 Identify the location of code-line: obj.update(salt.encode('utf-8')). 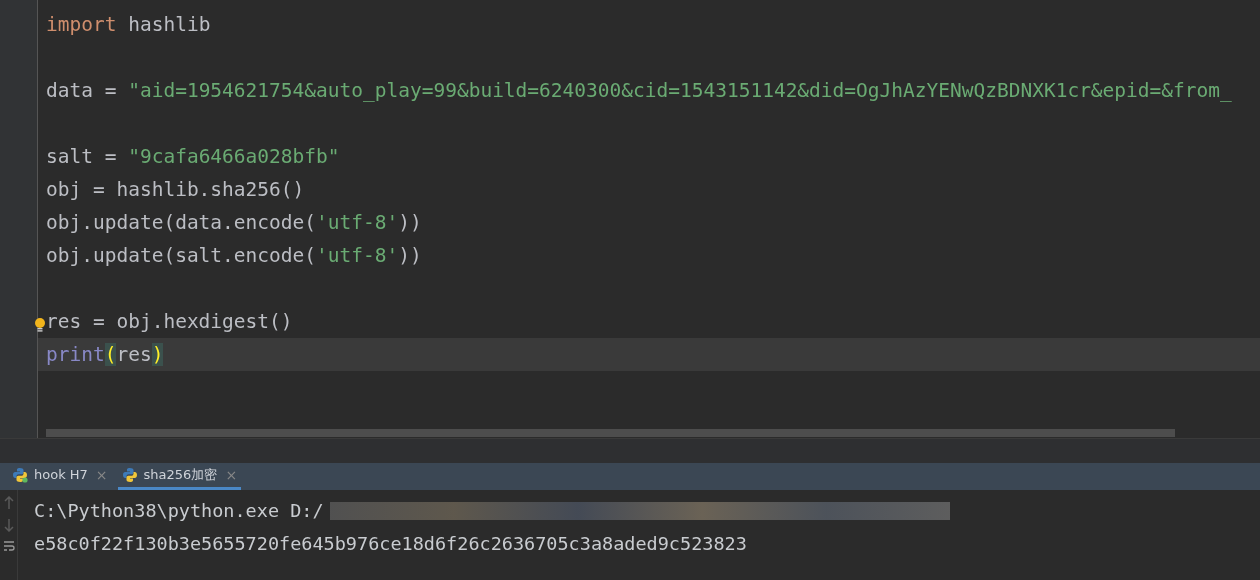
(234, 255).